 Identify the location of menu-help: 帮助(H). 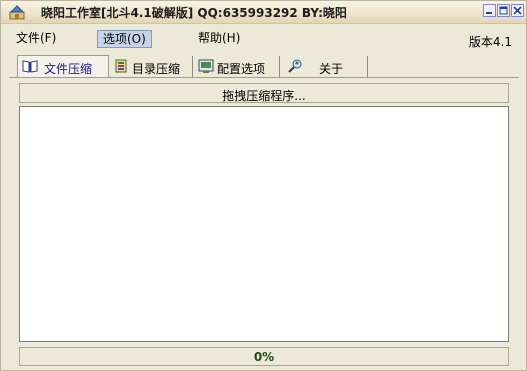
(219, 39).